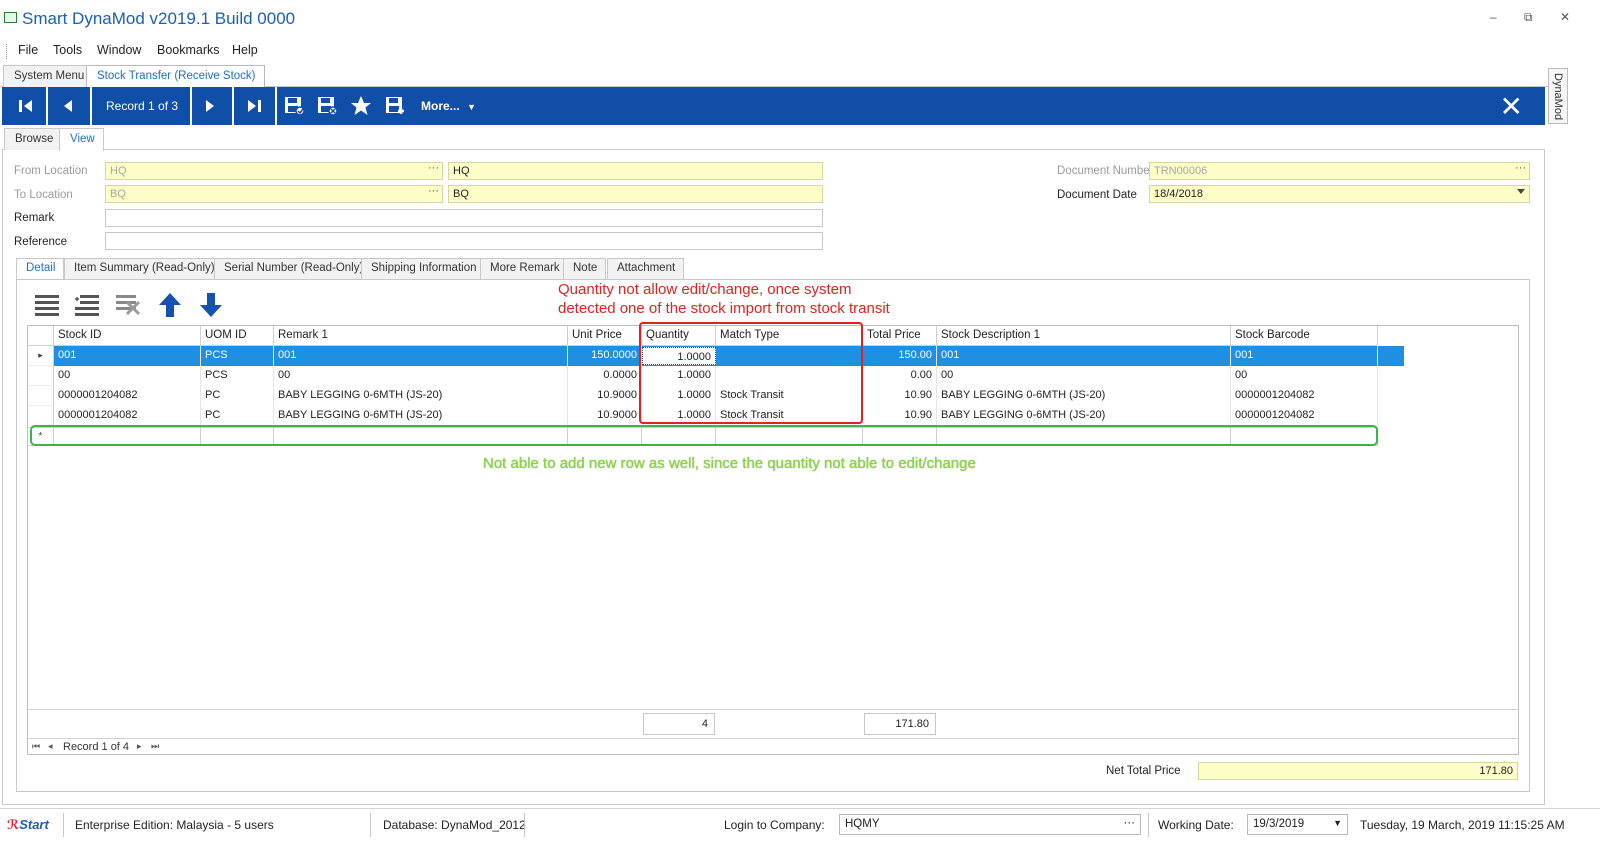 Image resolution: width=1600 pixels, height=860 pixels. I want to click on cell-stock-barcode: 00, so click(1304, 376).